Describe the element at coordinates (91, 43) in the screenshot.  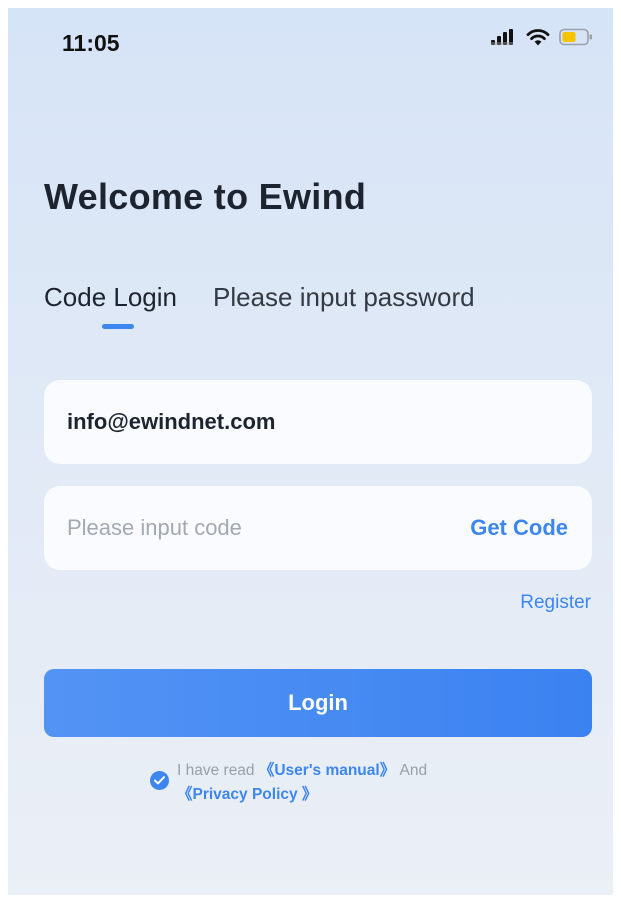
I see `status-time: 11:05` at that location.